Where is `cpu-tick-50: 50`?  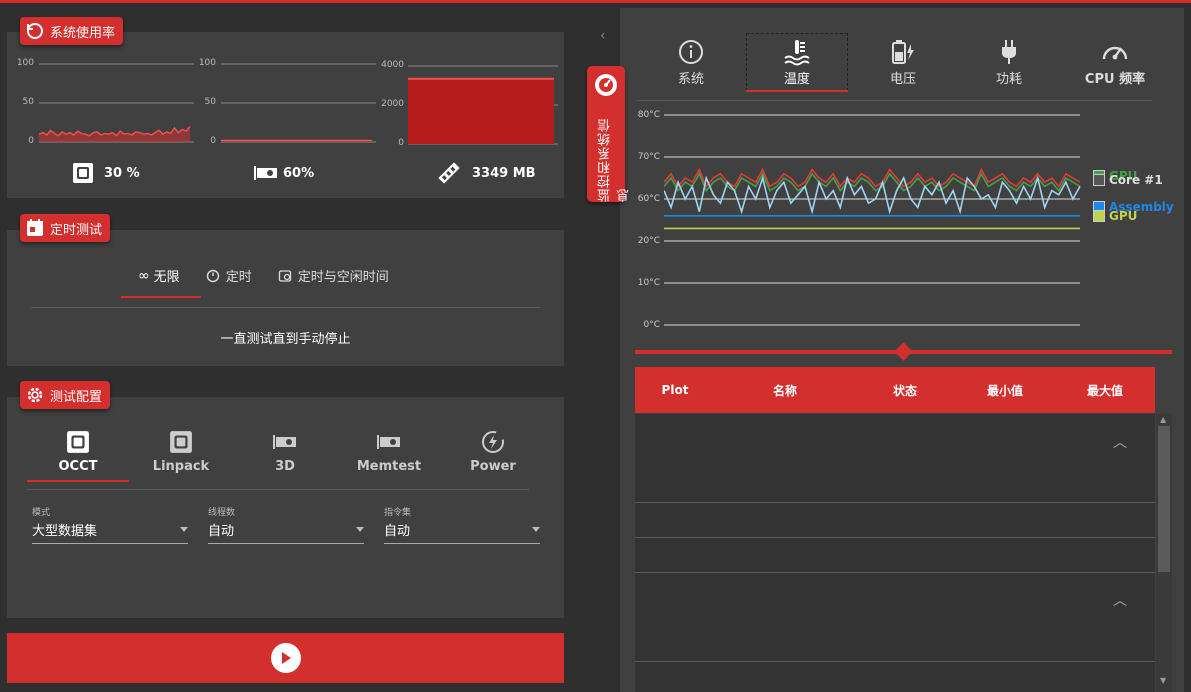
cpu-tick-50: 50 is located at coordinates (28, 102).